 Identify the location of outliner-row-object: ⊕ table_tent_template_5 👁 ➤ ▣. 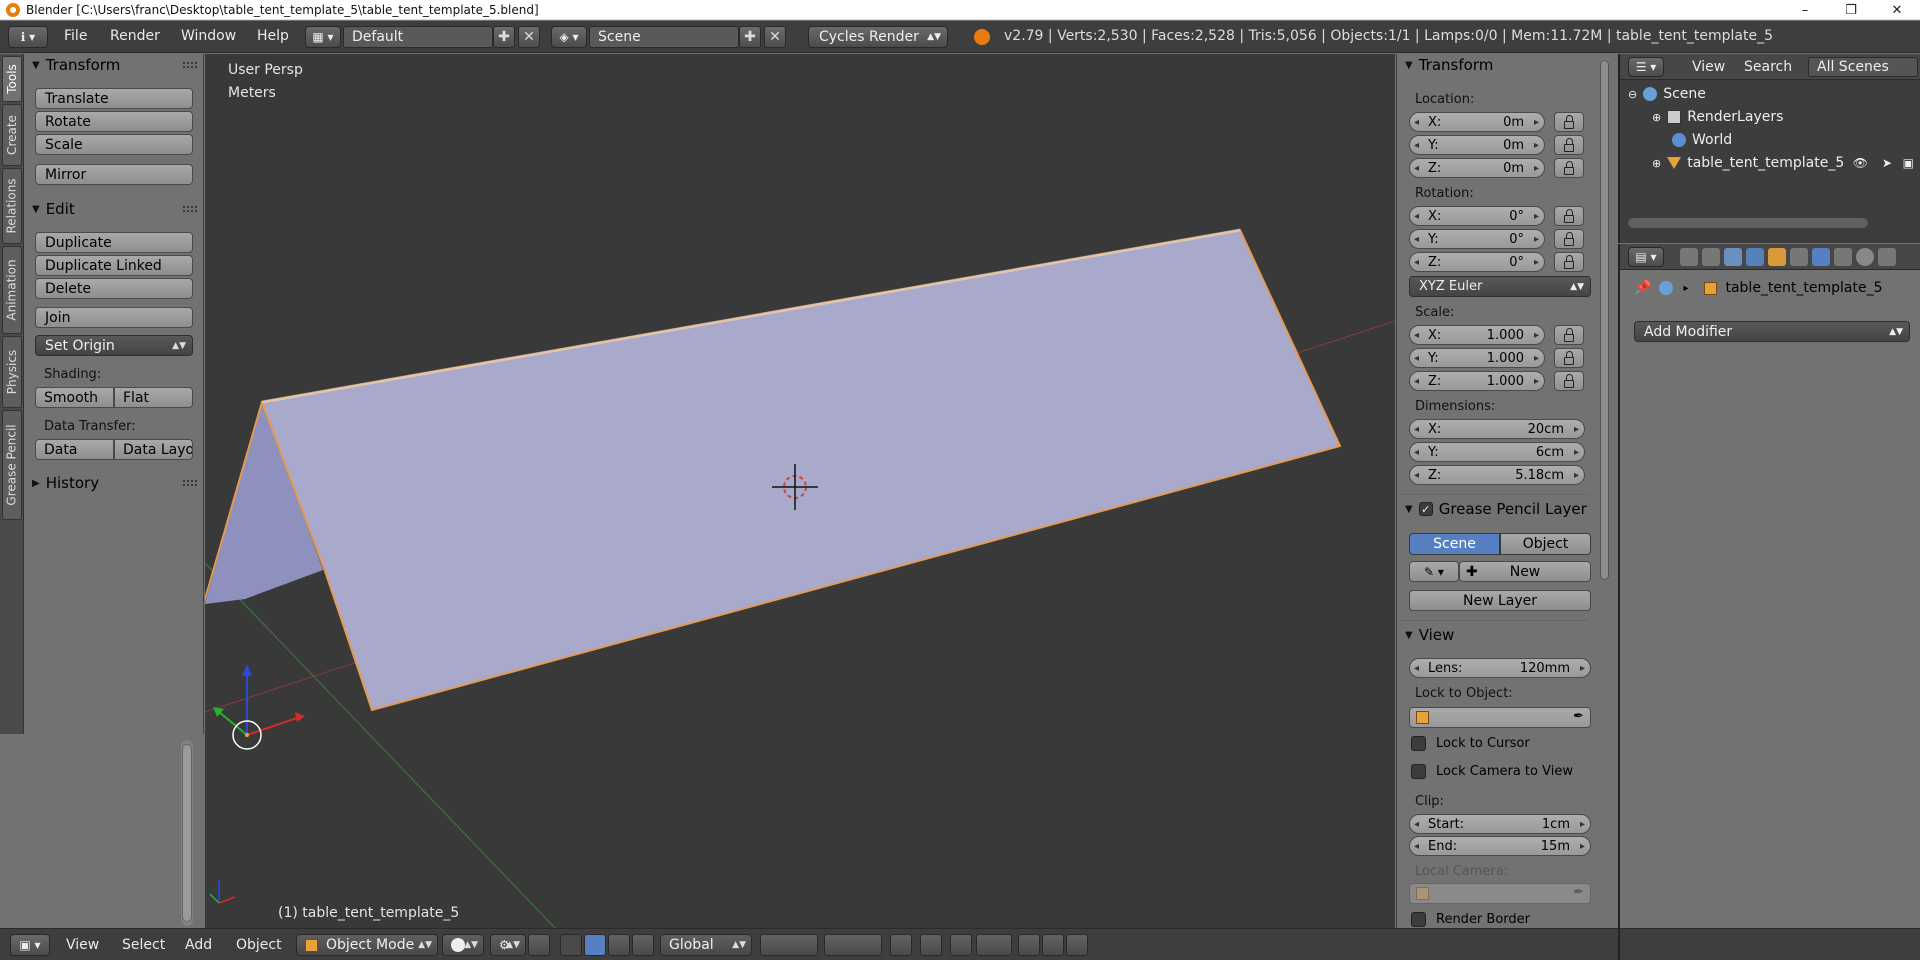
(1770, 163).